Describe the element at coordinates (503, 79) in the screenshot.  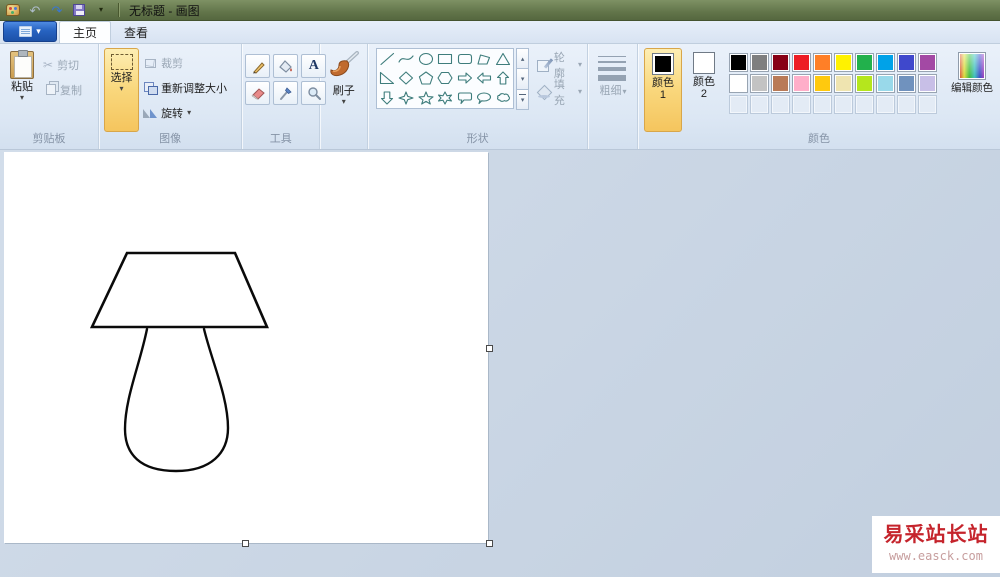
I see `shape-up-arrow-icon` at that location.